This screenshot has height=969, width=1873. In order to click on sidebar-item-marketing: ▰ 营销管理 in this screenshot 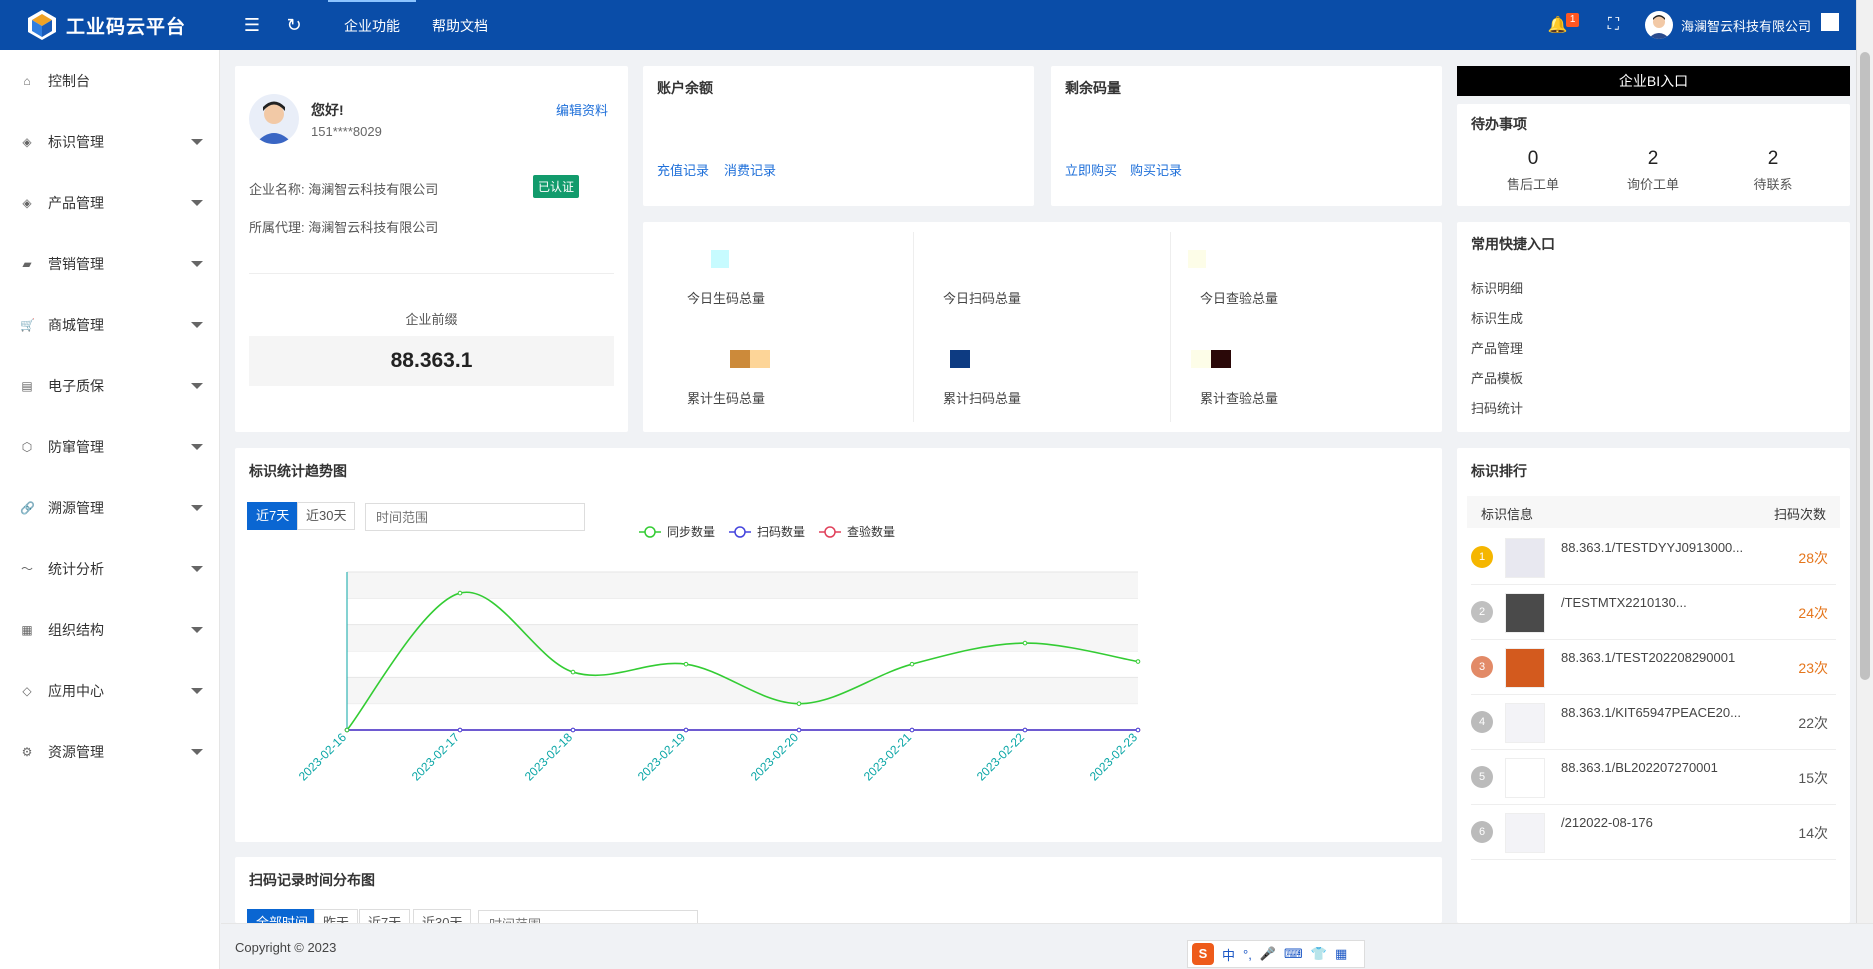, I will do `click(109, 263)`.